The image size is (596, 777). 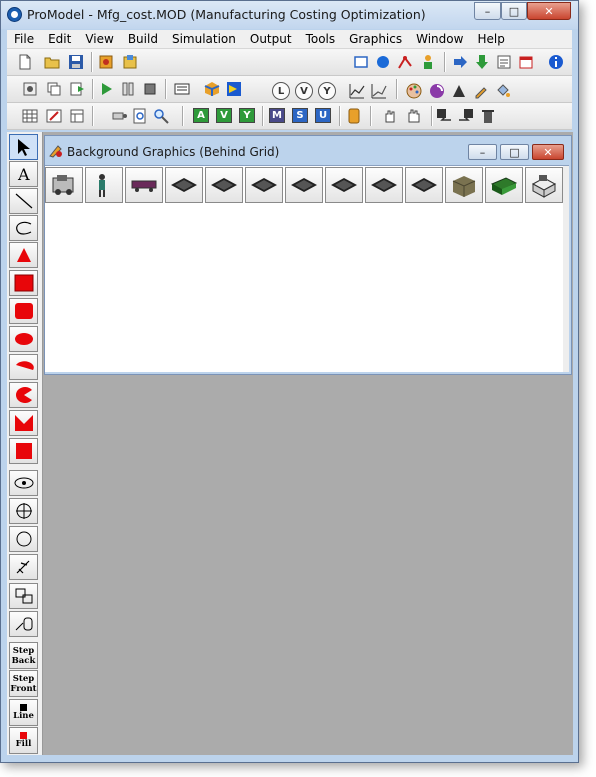 What do you see at coordinates (23, 339) in the screenshot?
I see `ellipse-tool` at bounding box center [23, 339].